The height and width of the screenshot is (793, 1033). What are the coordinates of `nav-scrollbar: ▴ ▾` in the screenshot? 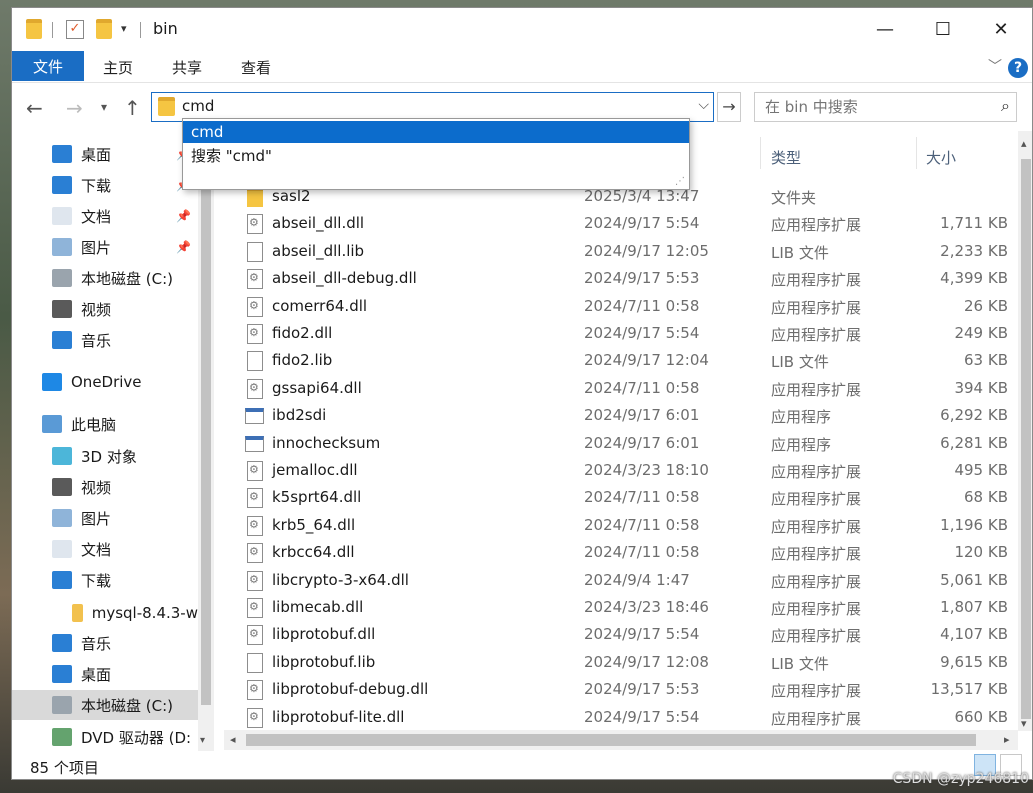 It's located at (206, 441).